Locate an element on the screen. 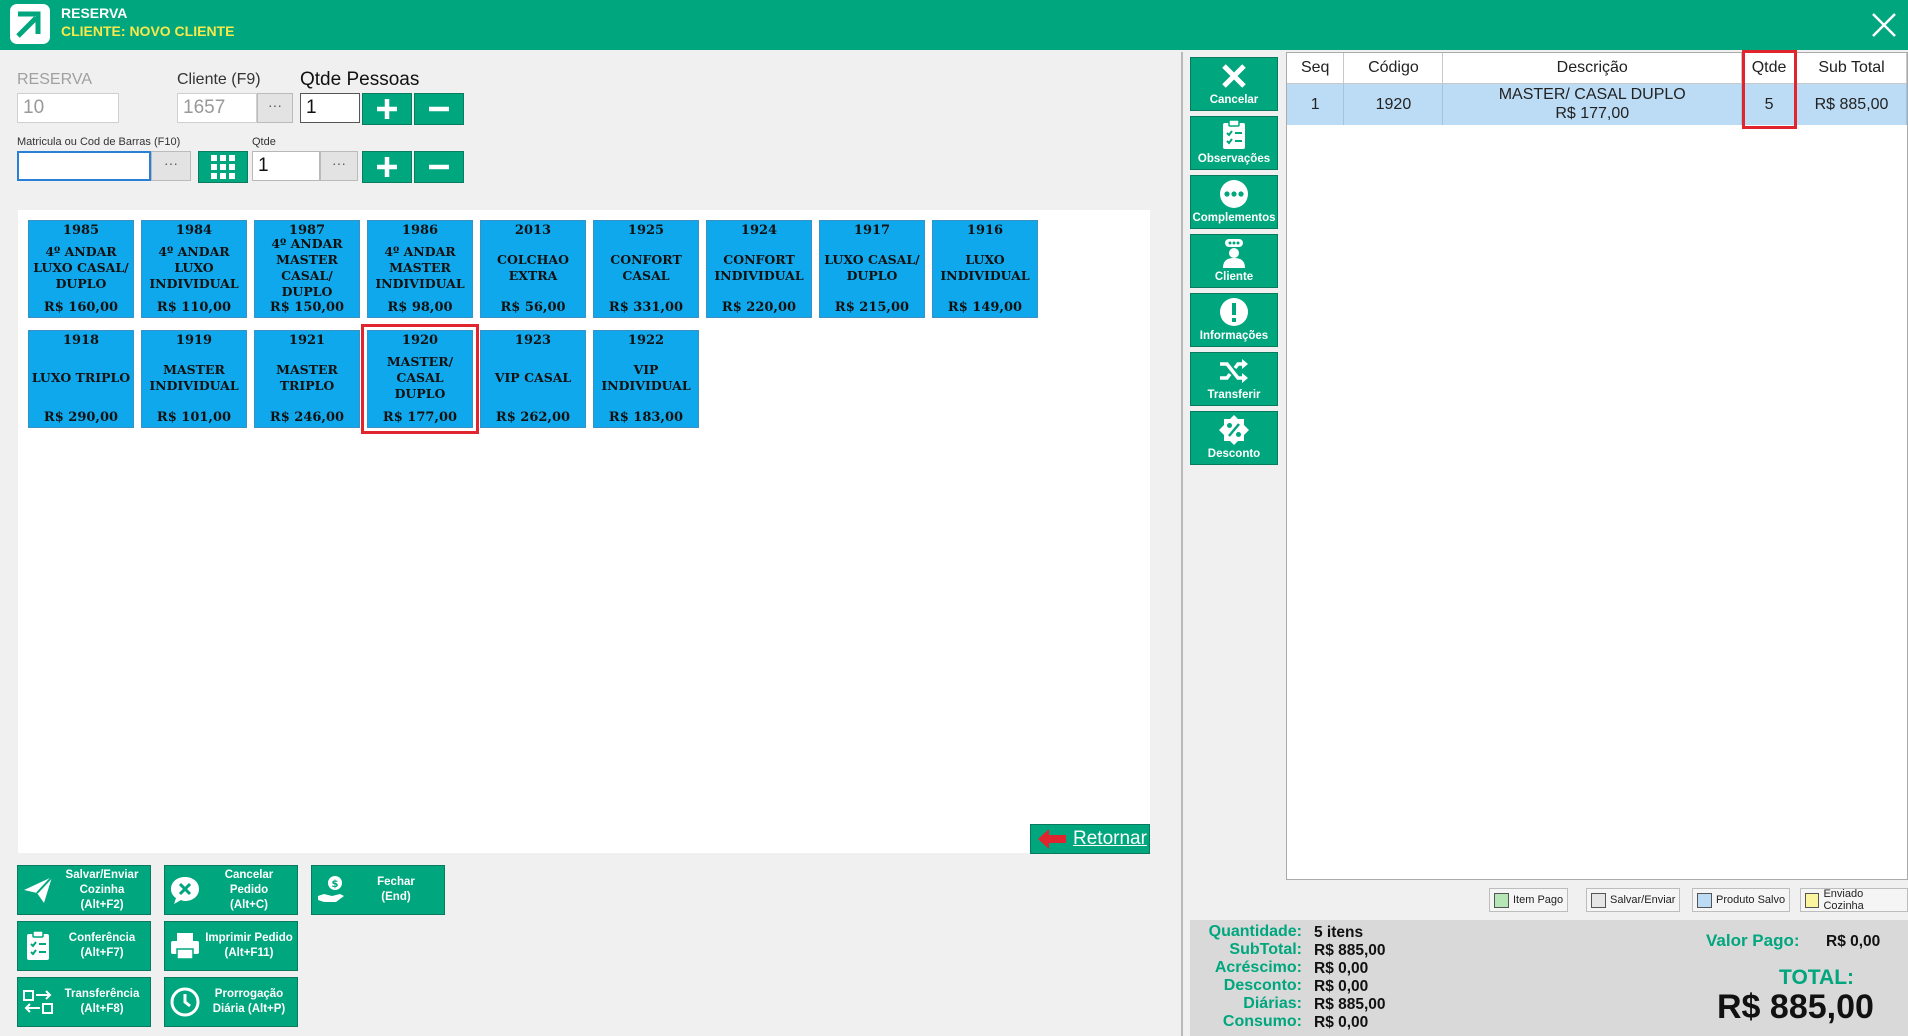 Image resolution: width=1908 pixels, height=1036 pixels. qtde-field: 1 is located at coordinates (286, 166).